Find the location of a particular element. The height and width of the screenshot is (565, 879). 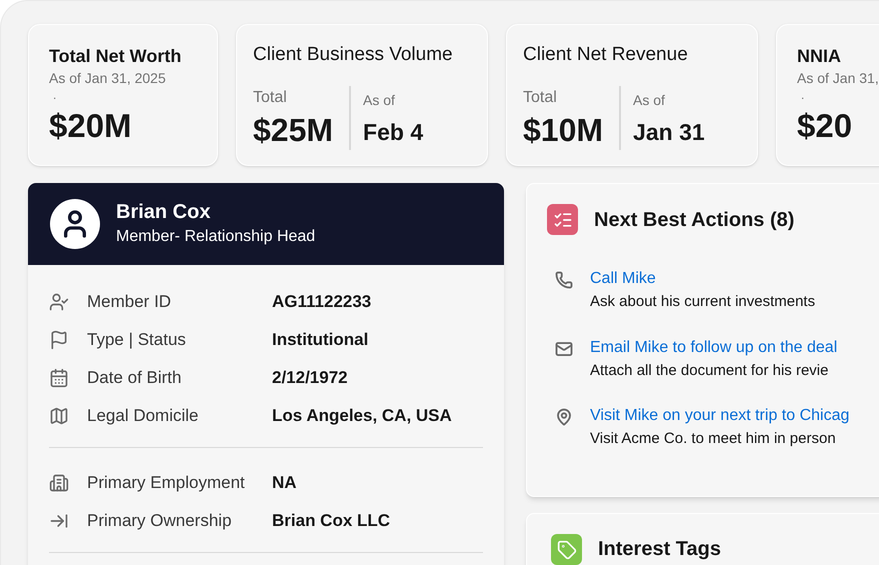

map-icon is located at coordinates (59, 416).